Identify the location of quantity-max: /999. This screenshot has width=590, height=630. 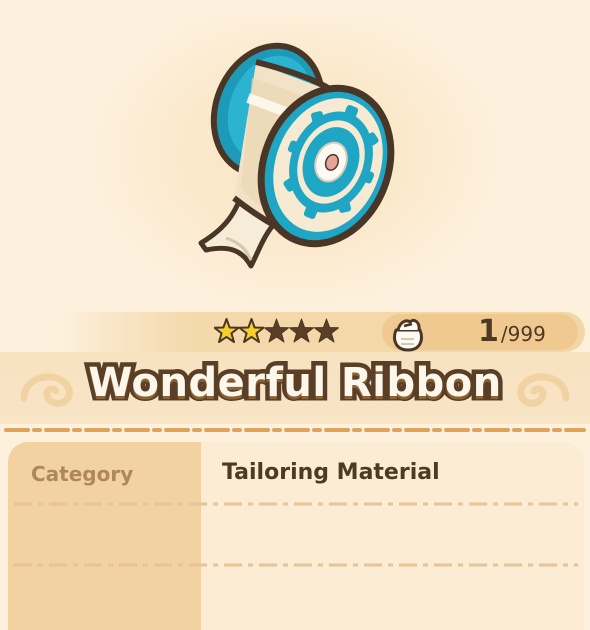
(523, 334).